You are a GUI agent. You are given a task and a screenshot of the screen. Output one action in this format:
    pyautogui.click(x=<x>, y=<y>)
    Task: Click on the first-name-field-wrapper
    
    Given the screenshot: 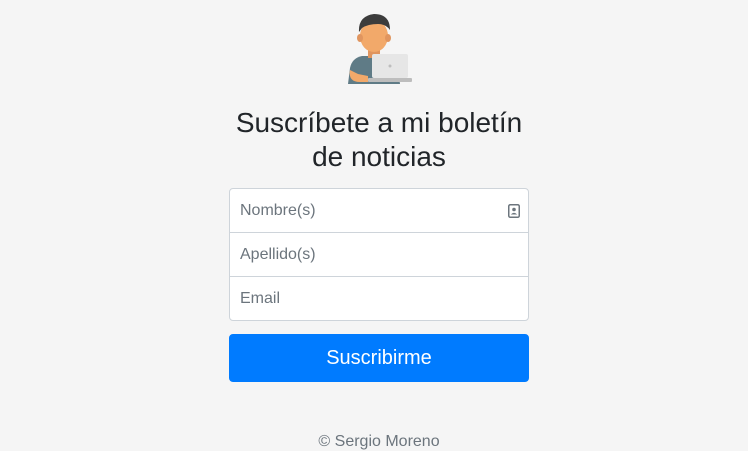 What is the action you would take?
    pyautogui.click(x=379, y=210)
    